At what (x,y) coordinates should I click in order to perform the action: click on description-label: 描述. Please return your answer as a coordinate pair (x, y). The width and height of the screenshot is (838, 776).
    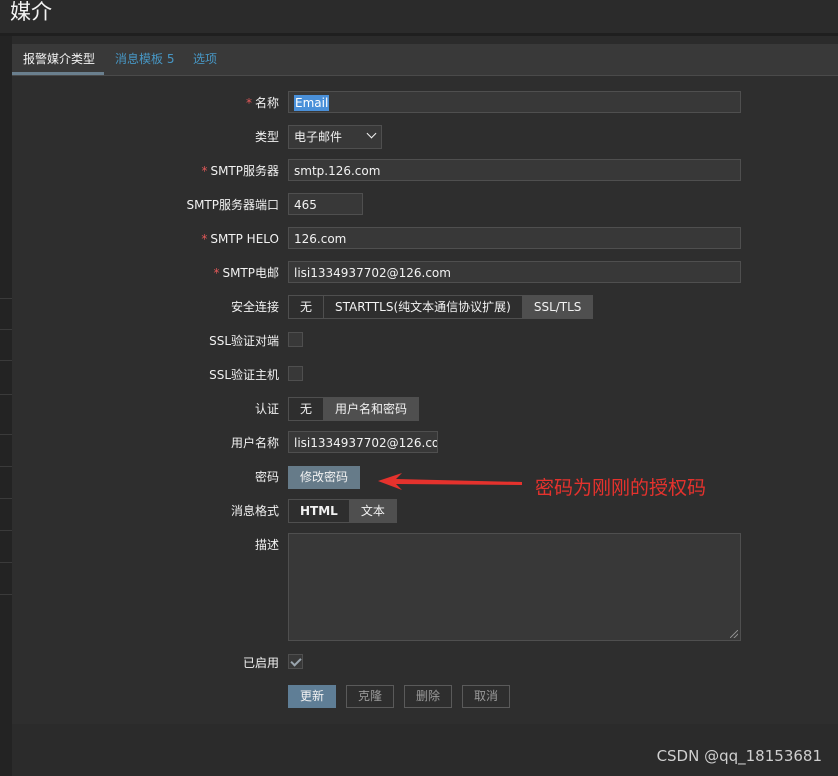
    Looking at the image, I should click on (266, 545).